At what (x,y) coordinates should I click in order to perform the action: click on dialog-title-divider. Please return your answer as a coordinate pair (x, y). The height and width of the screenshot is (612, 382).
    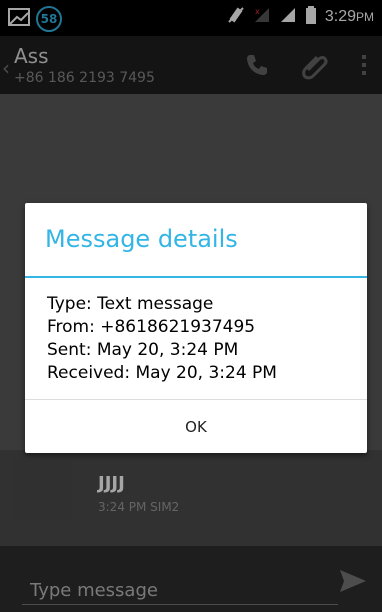
    Looking at the image, I should click on (196, 277).